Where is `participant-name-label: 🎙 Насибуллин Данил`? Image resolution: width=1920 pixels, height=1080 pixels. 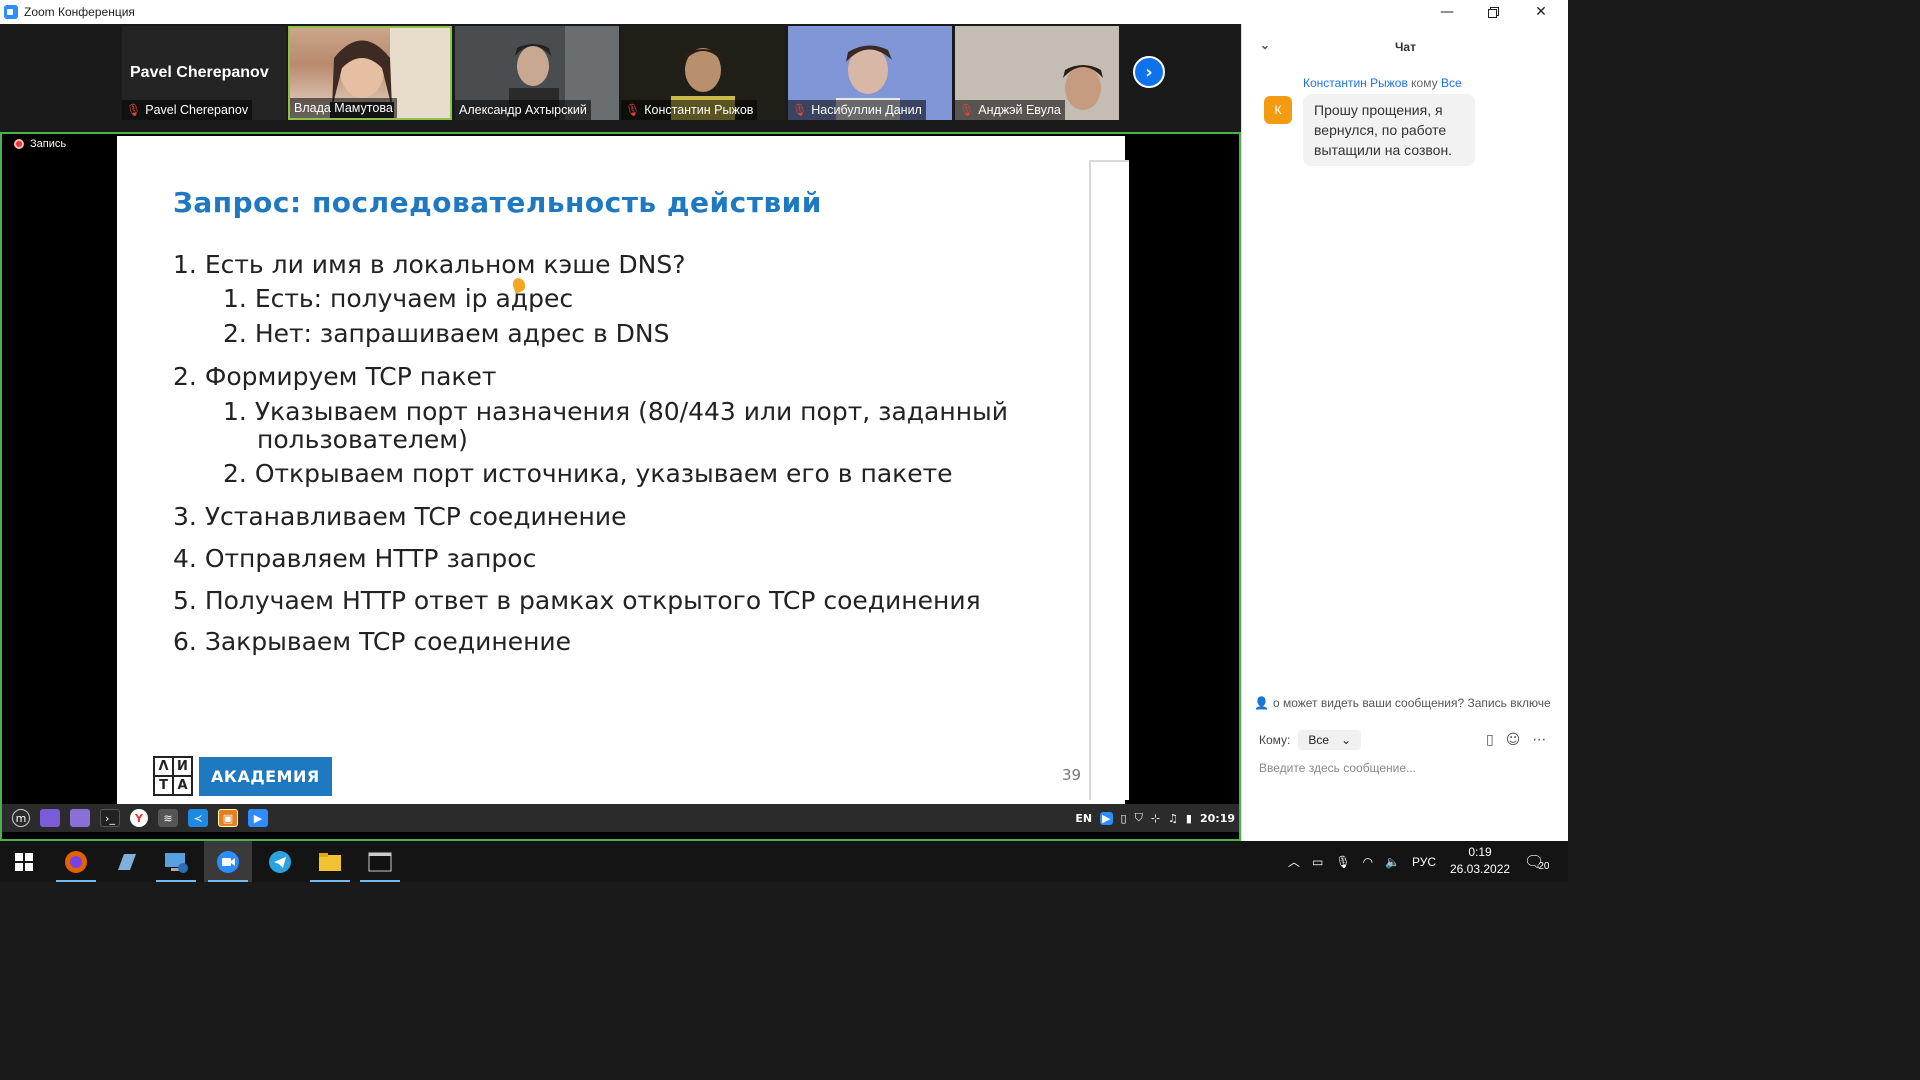 participant-name-label: 🎙 Насибуллин Данил is located at coordinates (857, 110).